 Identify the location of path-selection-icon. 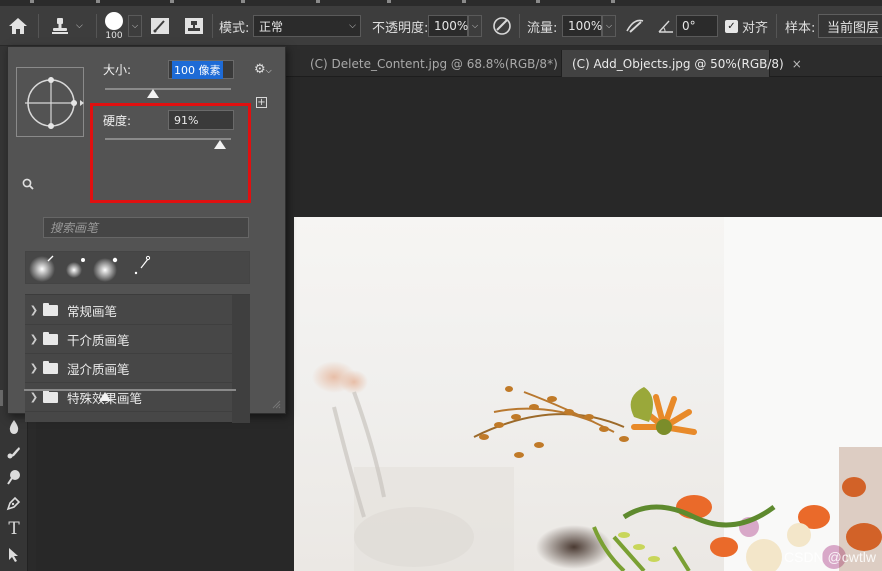
(13, 555).